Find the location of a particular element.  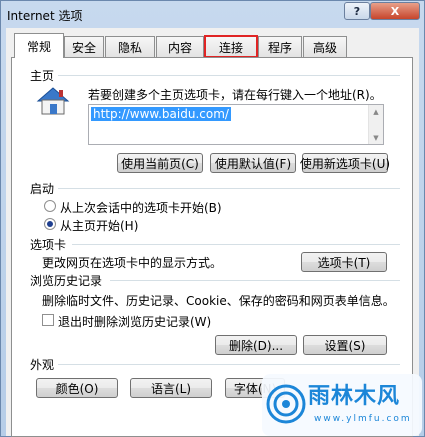

close-button: X is located at coordinates (395, 11).